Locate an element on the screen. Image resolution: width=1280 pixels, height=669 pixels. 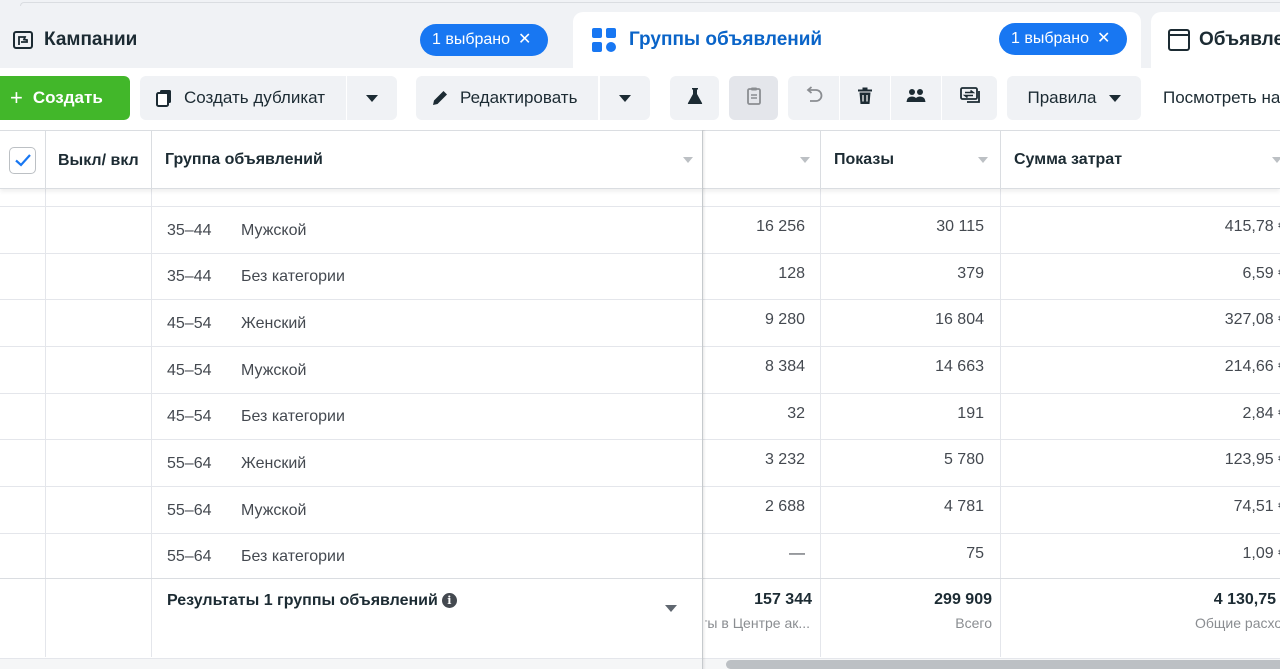
compare-button is located at coordinates (969, 98).